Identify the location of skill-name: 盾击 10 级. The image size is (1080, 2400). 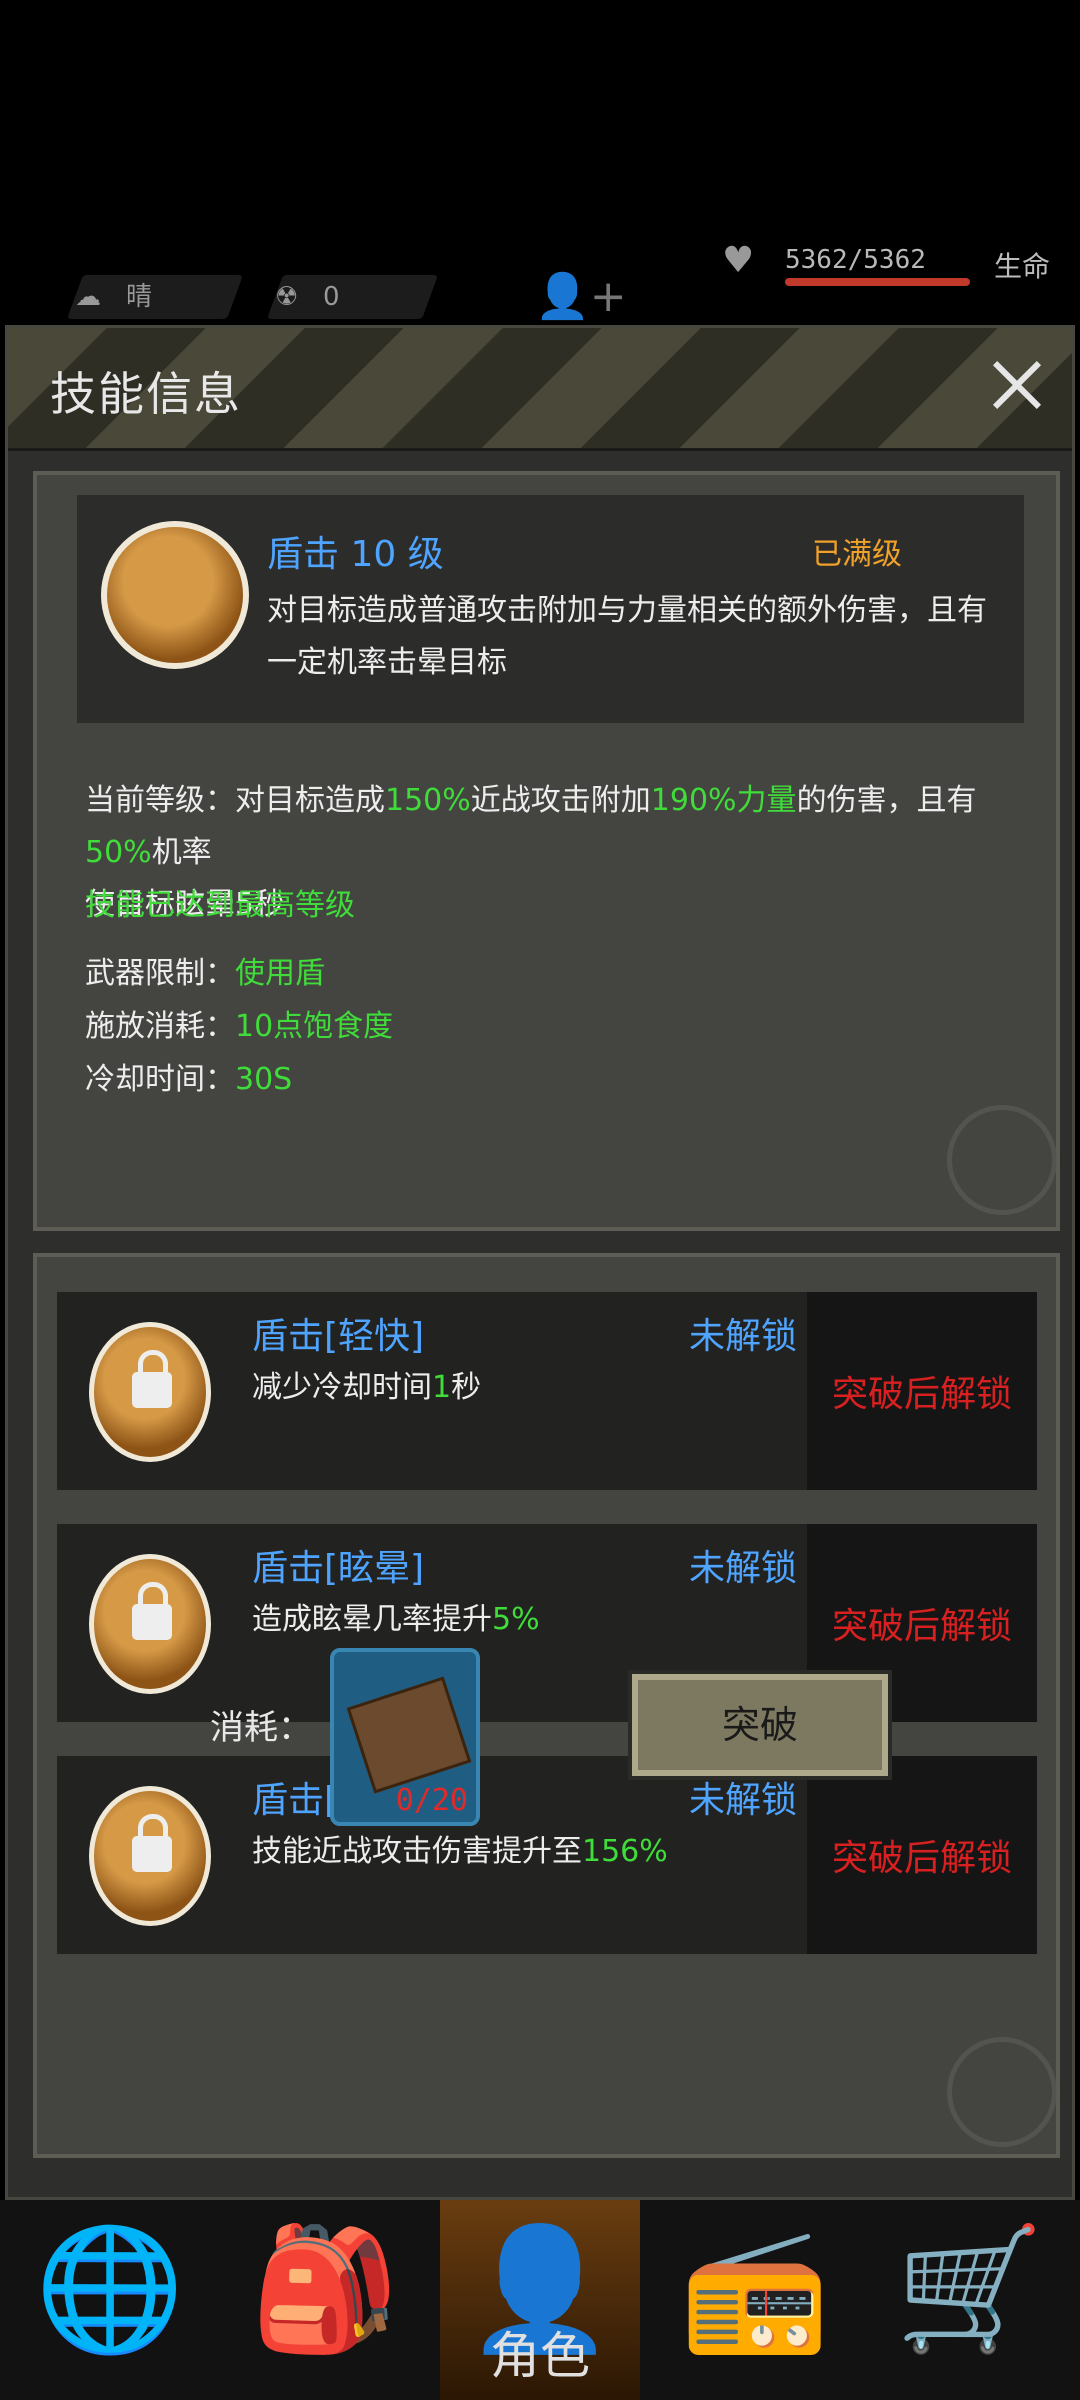
(355, 554).